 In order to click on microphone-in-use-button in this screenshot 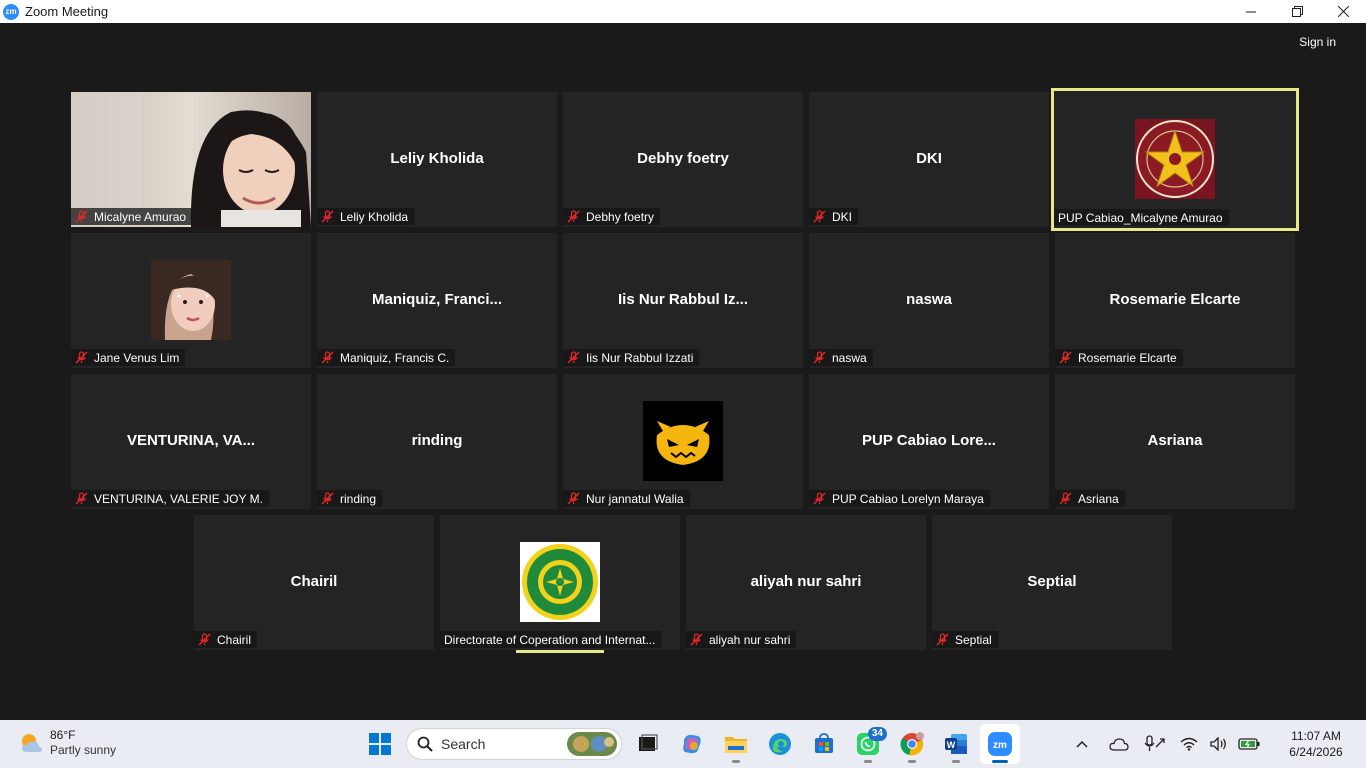, I will do `click(1154, 744)`.